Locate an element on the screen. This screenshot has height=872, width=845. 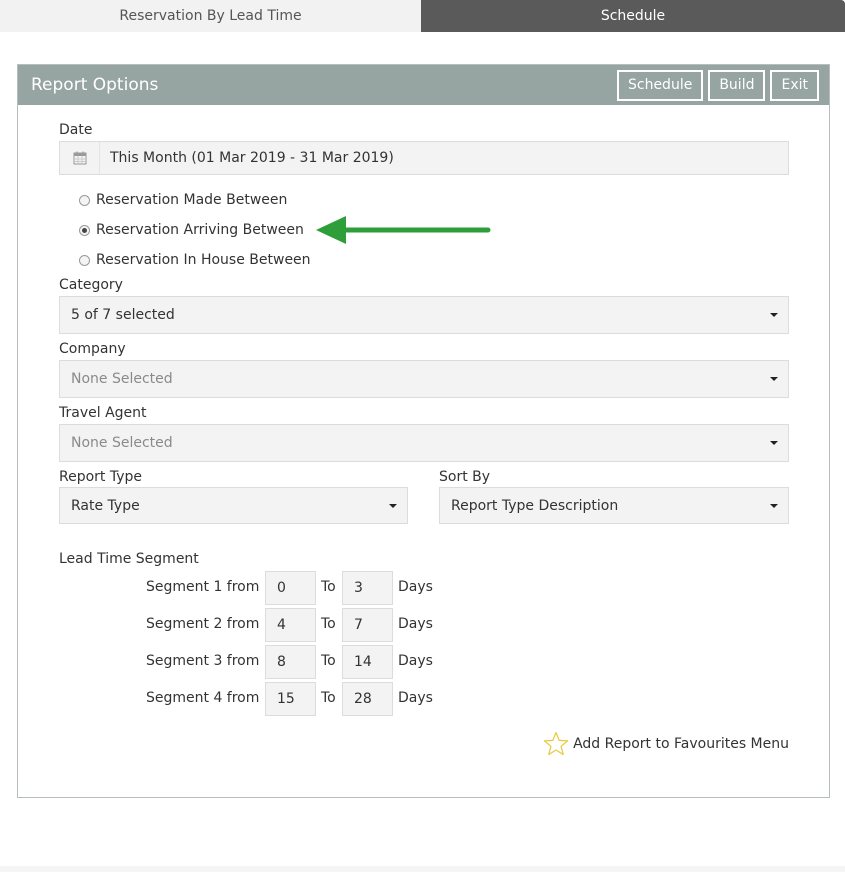
radio-label: Reservation Made Between is located at coordinates (192, 200).